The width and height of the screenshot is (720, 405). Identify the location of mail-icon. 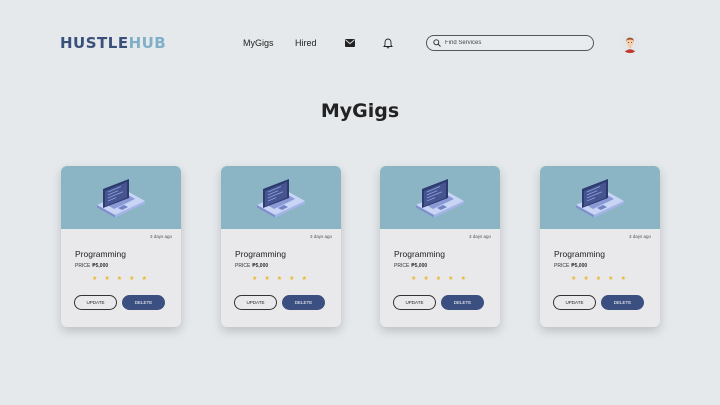
(350, 43).